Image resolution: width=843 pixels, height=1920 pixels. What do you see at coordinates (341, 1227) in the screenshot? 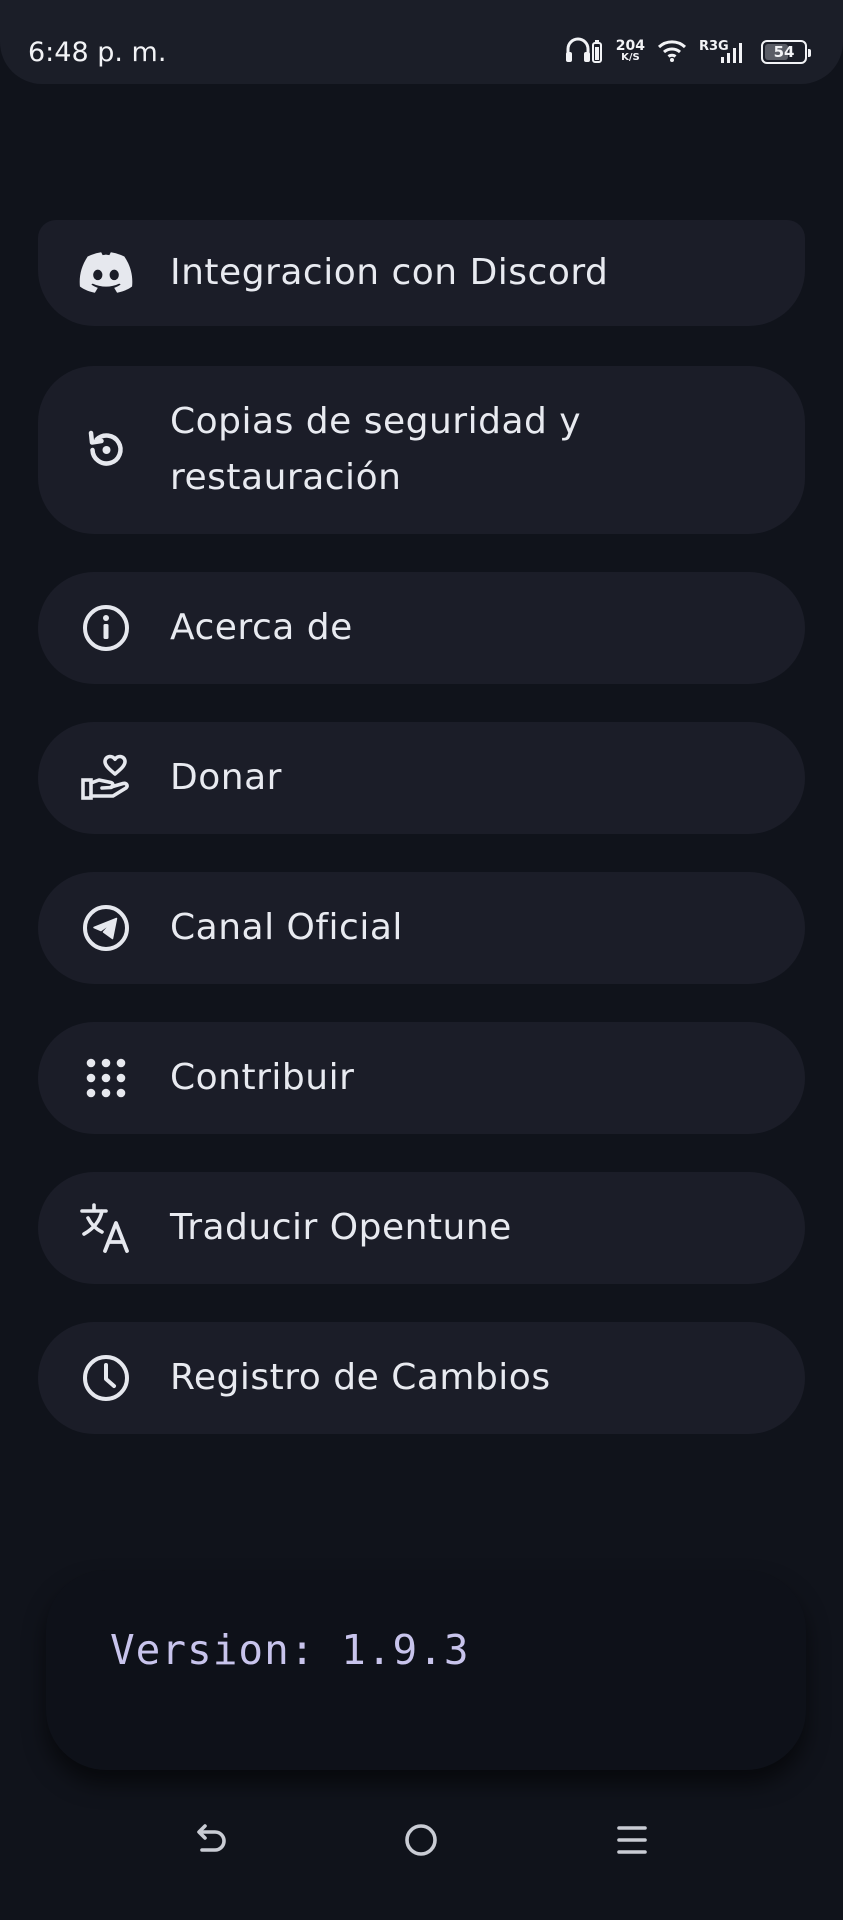
I see `settings-item-label: Traducir Opentune` at bounding box center [341, 1227].